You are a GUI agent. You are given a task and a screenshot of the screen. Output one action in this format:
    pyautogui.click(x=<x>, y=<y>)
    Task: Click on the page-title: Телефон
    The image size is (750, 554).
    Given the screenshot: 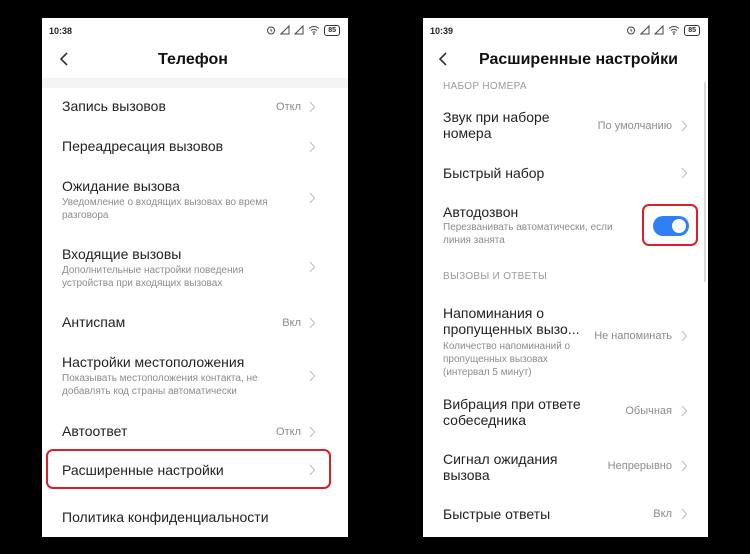 What is the action you would take?
    pyautogui.click(x=193, y=59)
    